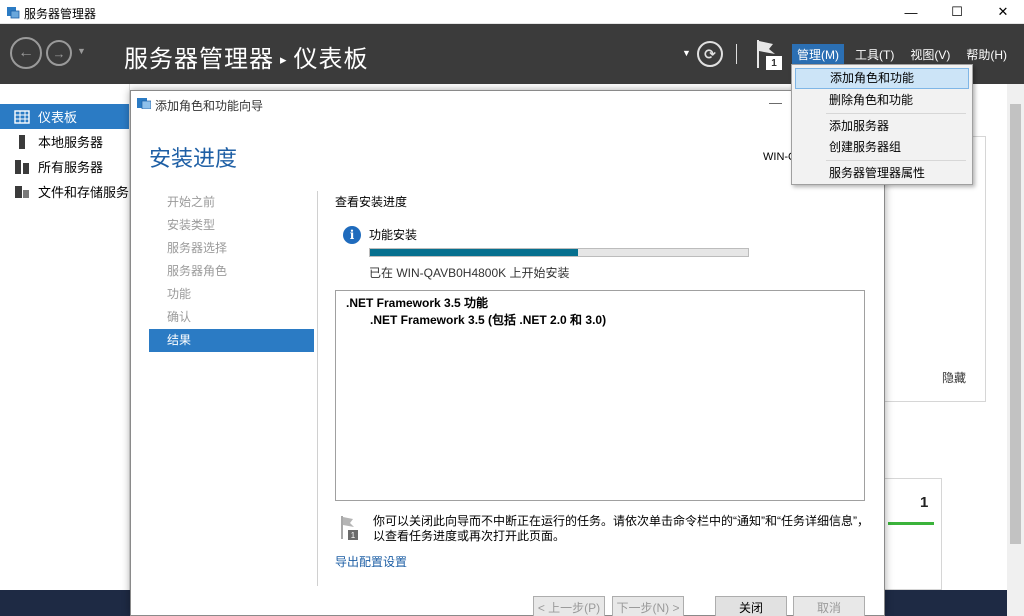  What do you see at coordinates (882, 100) in the screenshot?
I see `menu-remove-roles-features: 删除角色和功能` at bounding box center [882, 100].